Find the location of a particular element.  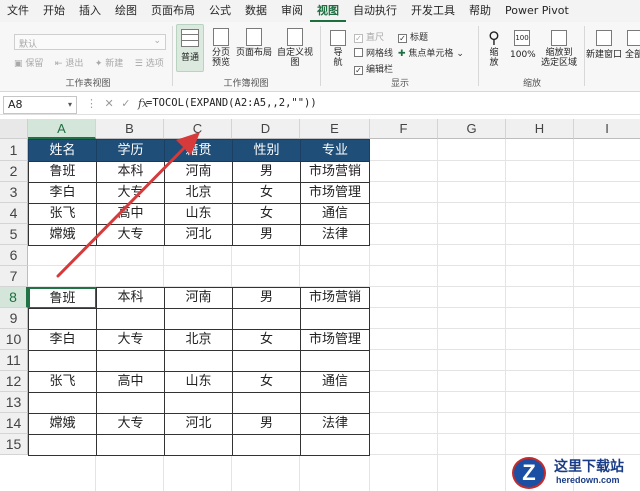

site-watermark: Z 这里下载站 heredown.com is located at coordinates (573, 473).